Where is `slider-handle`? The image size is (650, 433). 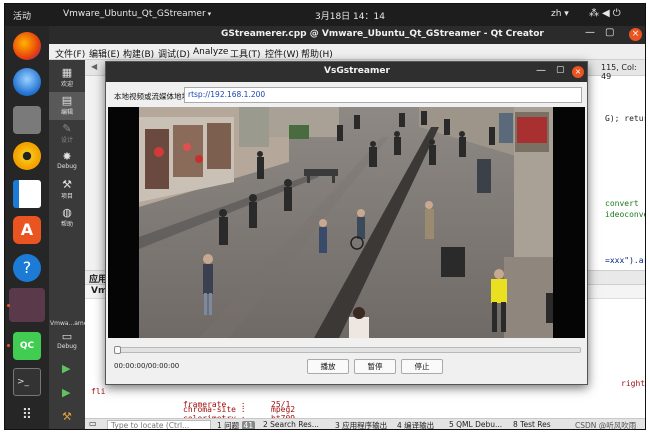 slider-handle is located at coordinates (117, 350).